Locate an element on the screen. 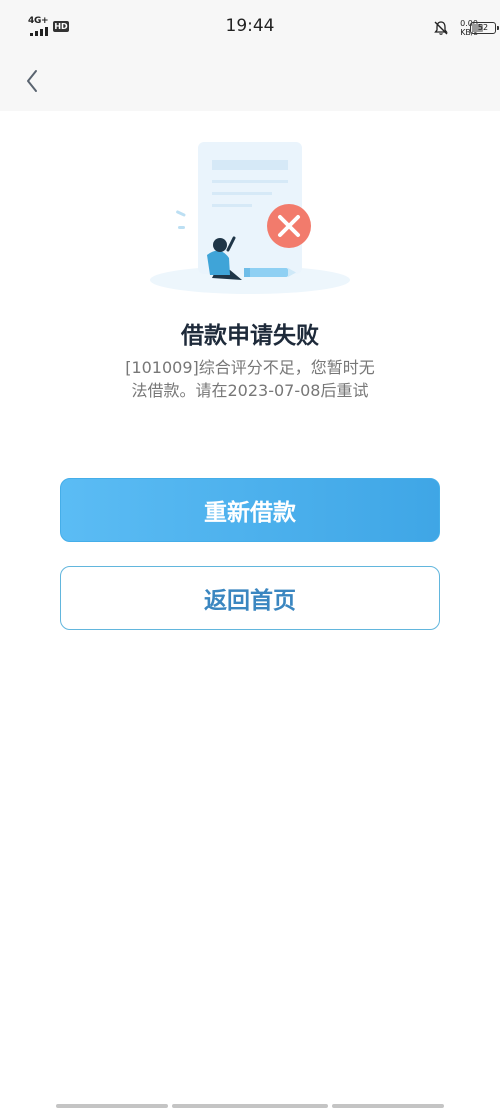  decorative-marks is located at coordinates (181, 219).